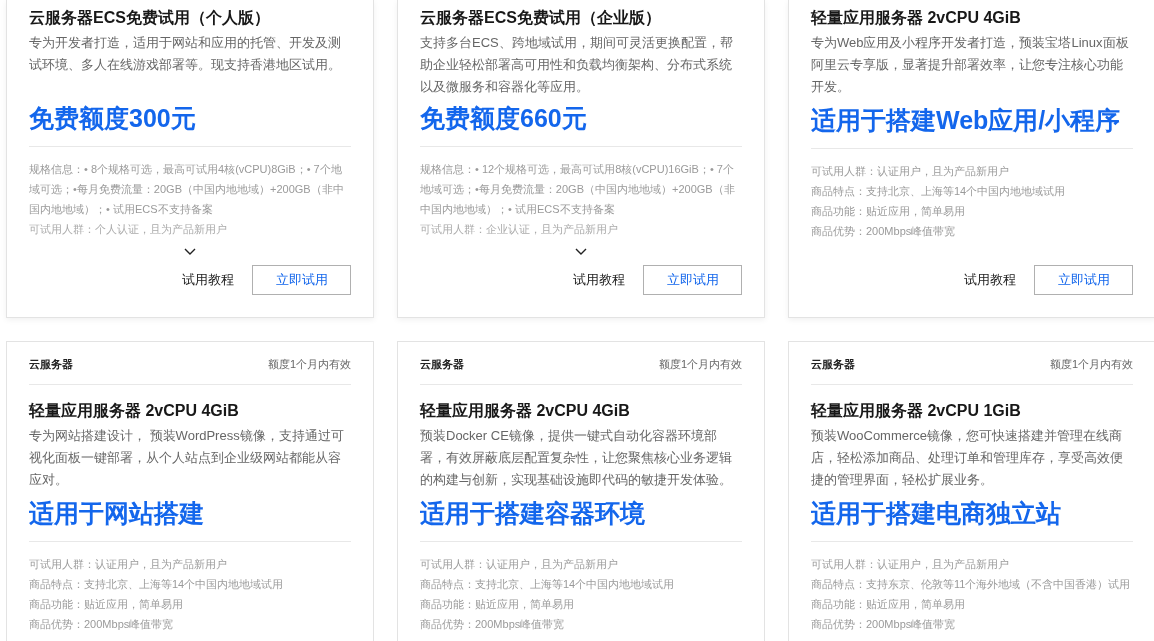  Describe the element at coordinates (533, 513) in the screenshot. I see `highlight-text: 适用于搭建容器环境` at that location.